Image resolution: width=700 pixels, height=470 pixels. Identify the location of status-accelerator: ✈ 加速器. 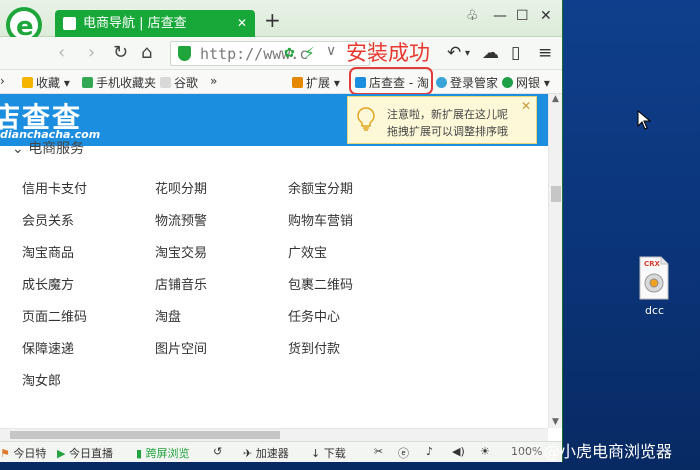
(266, 453).